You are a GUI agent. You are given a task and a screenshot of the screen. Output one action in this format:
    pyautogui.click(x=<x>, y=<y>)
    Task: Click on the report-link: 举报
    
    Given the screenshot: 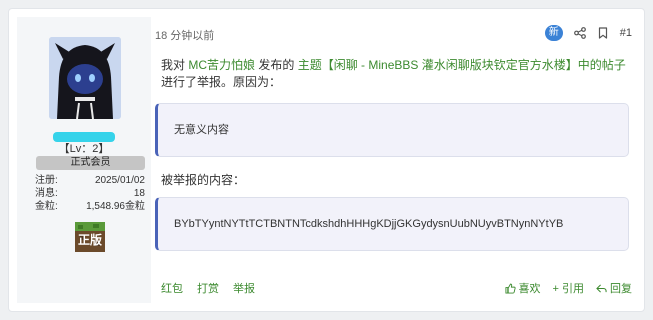 What is the action you would take?
    pyautogui.click(x=244, y=288)
    